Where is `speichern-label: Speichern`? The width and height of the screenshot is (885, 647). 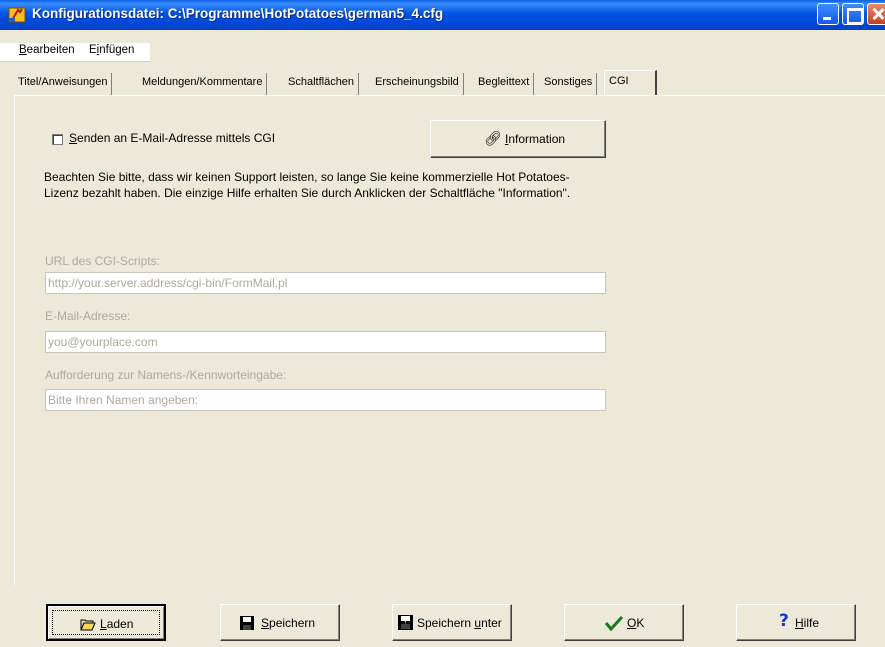
speichern-label: Speichern is located at coordinates (288, 623).